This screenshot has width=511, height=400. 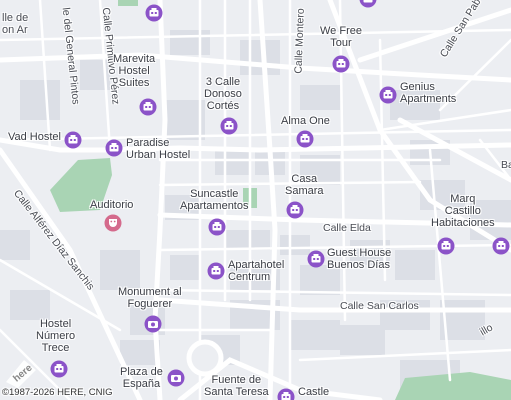 What do you see at coordinates (112, 205) in the screenshot?
I see `place-label: Auditorio` at bounding box center [112, 205].